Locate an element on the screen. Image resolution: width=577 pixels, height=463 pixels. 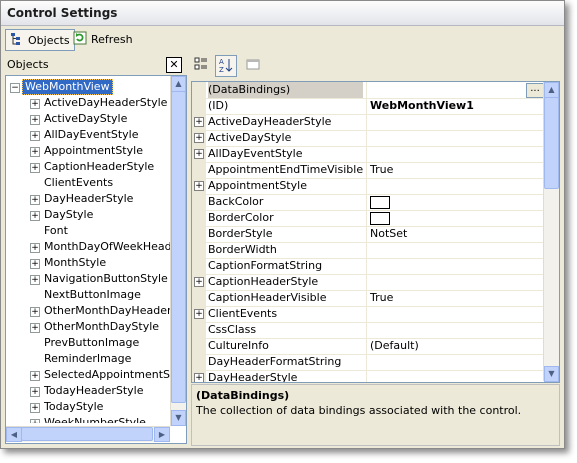
svg-text: A is located at coordinates (221, 62).